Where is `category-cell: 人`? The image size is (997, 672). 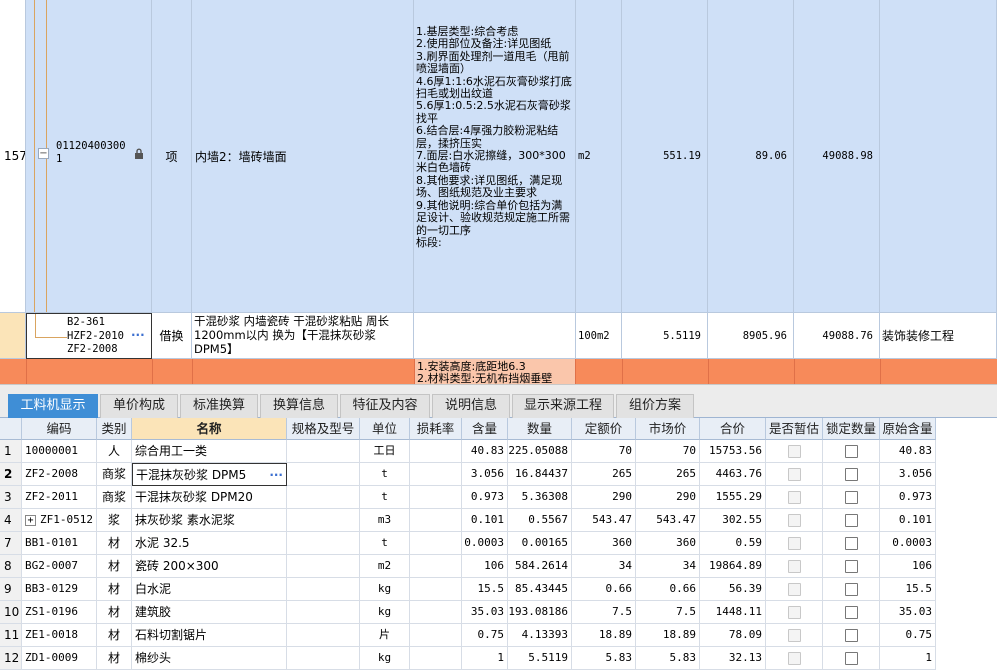
category-cell: 人 is located at coordinates (114, 451).